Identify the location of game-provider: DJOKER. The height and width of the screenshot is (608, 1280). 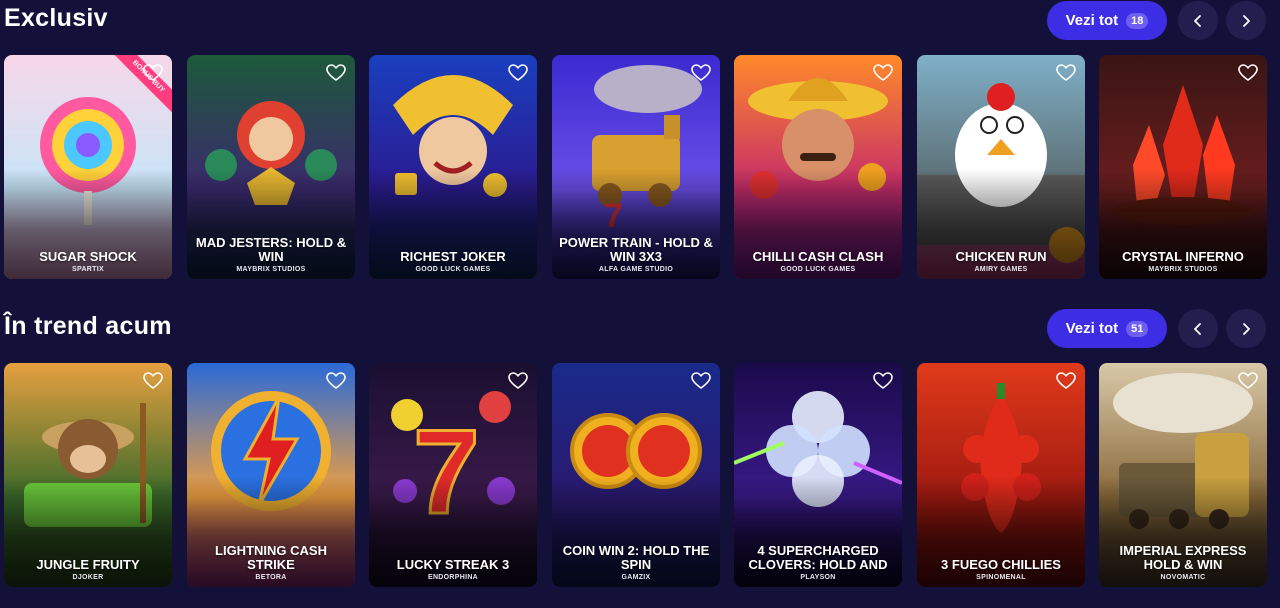
(88, 577).